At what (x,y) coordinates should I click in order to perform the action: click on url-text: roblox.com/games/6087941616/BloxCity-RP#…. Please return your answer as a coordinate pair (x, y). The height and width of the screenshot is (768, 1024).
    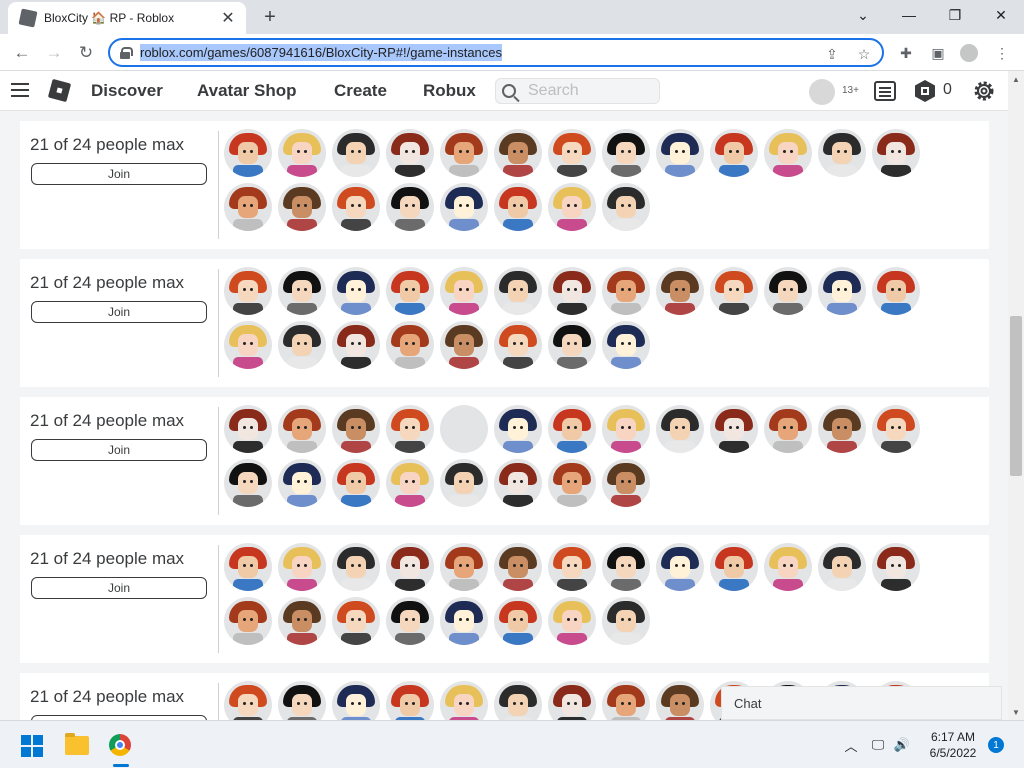
    Looking at the image, I should click on (321, 52).